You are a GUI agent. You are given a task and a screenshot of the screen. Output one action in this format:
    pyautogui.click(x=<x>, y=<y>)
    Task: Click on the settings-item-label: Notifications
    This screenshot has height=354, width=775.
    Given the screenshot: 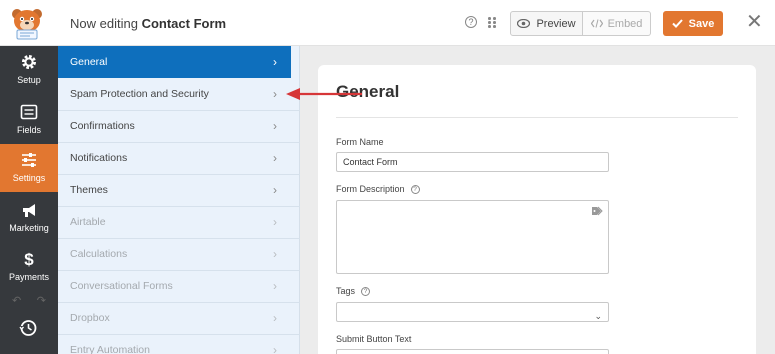 What is the action you would take?
    pyautogui.click(x=99, y=158)
    